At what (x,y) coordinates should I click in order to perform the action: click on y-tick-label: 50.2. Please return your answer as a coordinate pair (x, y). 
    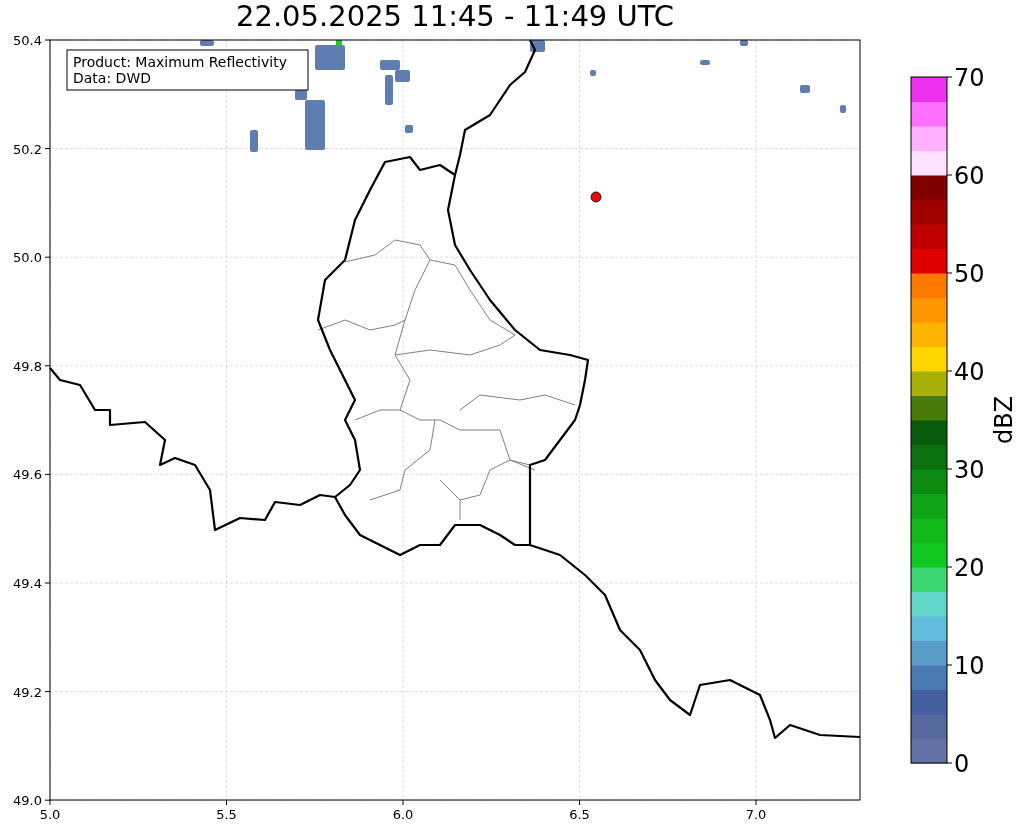
    Looking at the image, I should click on (27, 149).